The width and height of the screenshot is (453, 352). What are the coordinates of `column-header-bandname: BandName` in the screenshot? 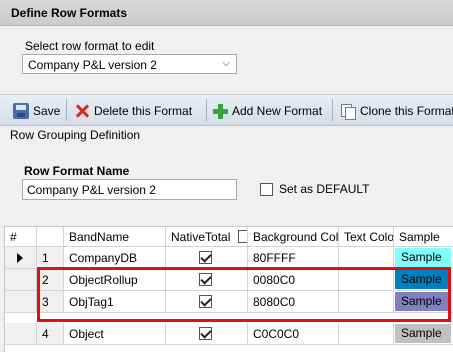 It's located at (115, 237).